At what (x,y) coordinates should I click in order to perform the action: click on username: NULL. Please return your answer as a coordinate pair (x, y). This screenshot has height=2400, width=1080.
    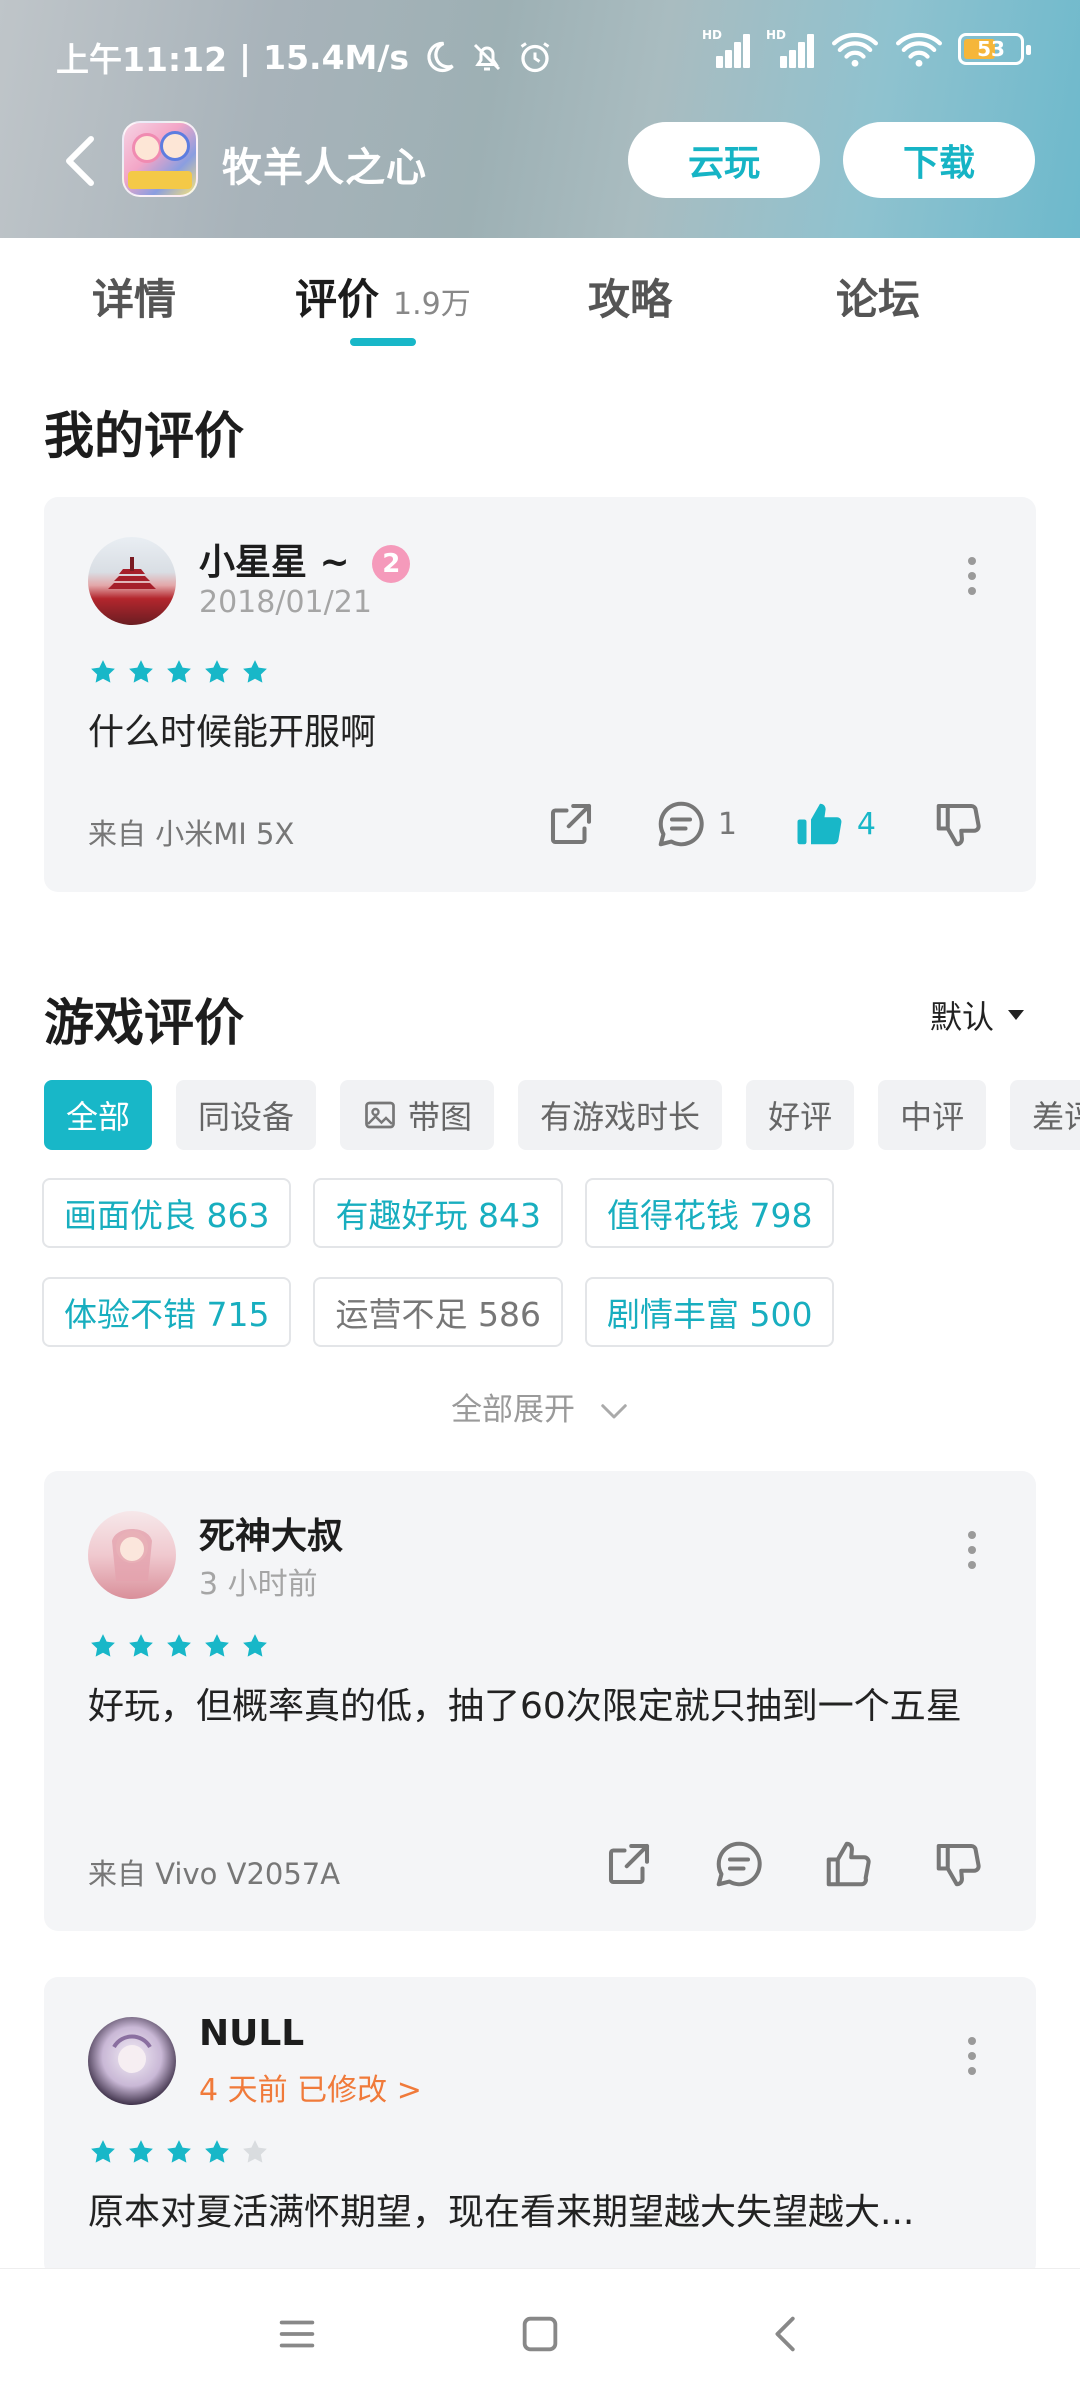
    Looking at the image, I should click on (251, 2033).